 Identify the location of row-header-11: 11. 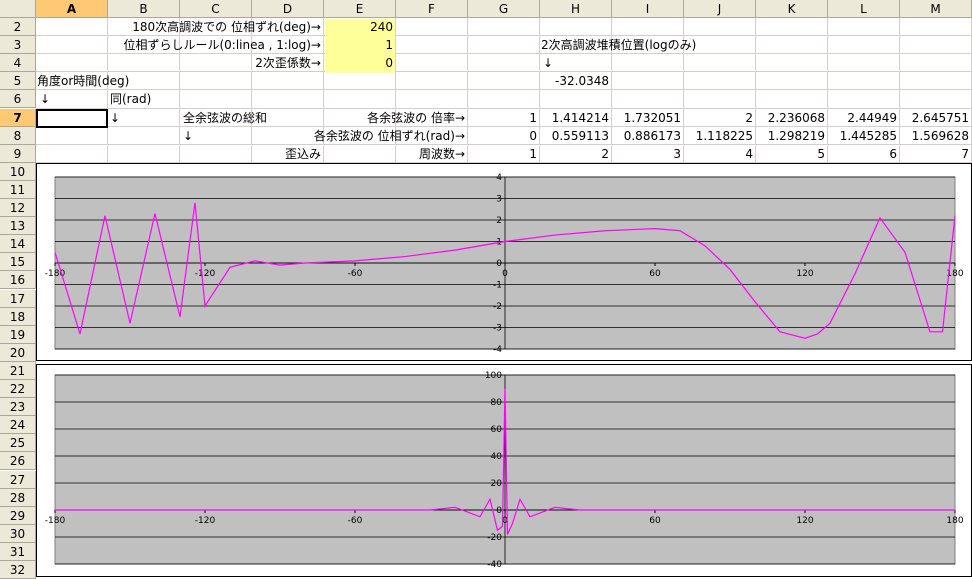
(18, 189).